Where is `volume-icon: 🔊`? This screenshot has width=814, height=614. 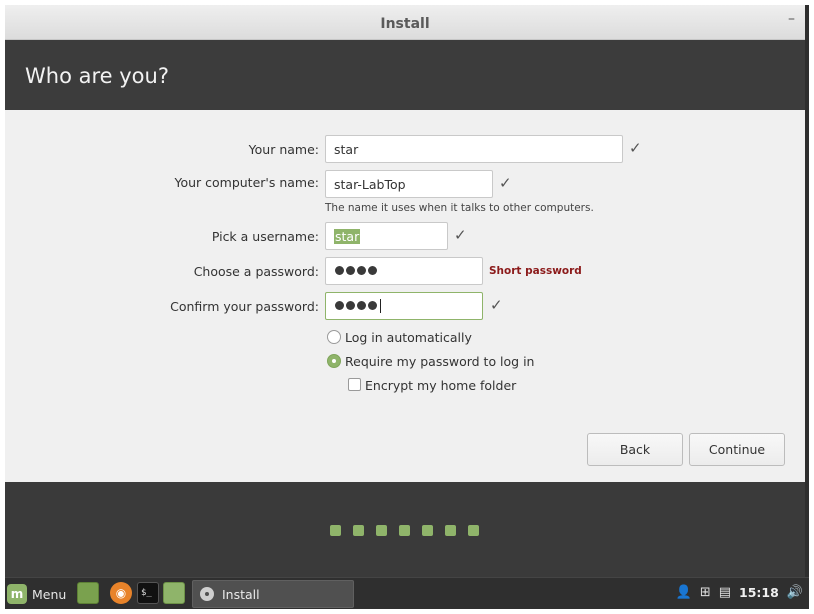 volume-icon: 🔊 is located at coordinates (795, 592).